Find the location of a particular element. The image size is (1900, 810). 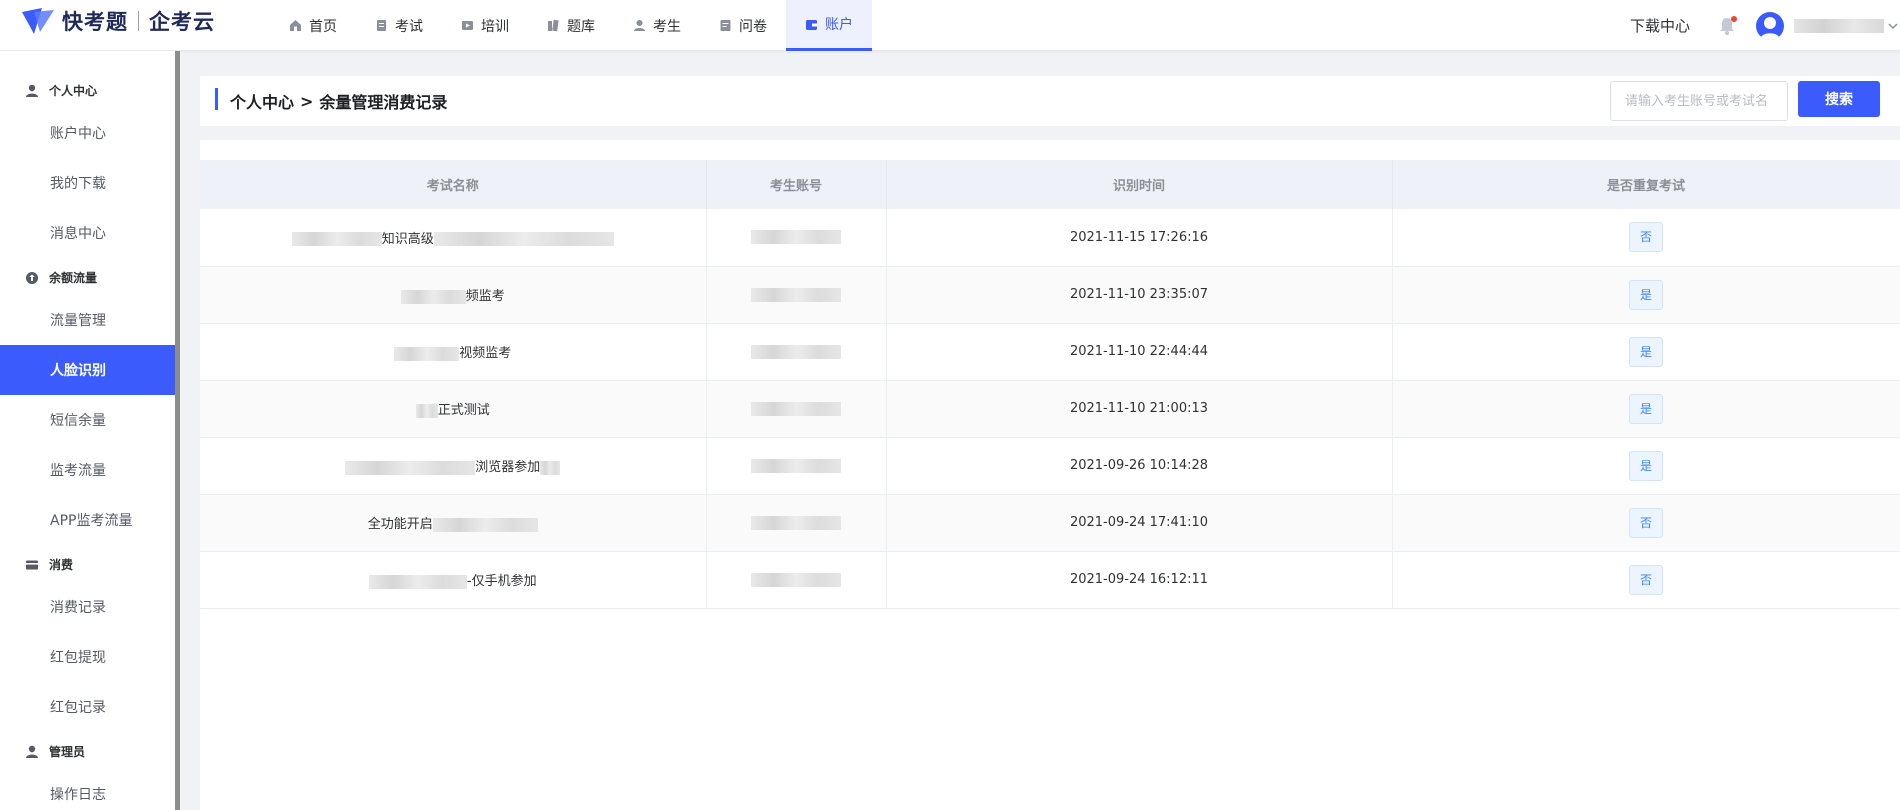

notification-button is located at coordinates (1727, 25).